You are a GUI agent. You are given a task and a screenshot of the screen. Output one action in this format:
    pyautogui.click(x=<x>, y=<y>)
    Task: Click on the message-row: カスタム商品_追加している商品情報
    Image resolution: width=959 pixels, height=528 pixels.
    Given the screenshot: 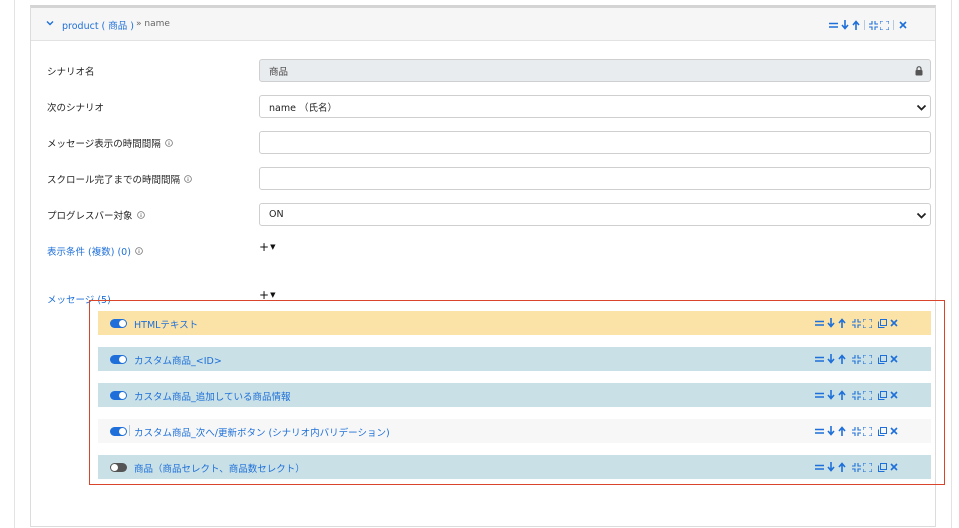 What is the action you would take?
    pyautogui.click(x=514, y=395)
    